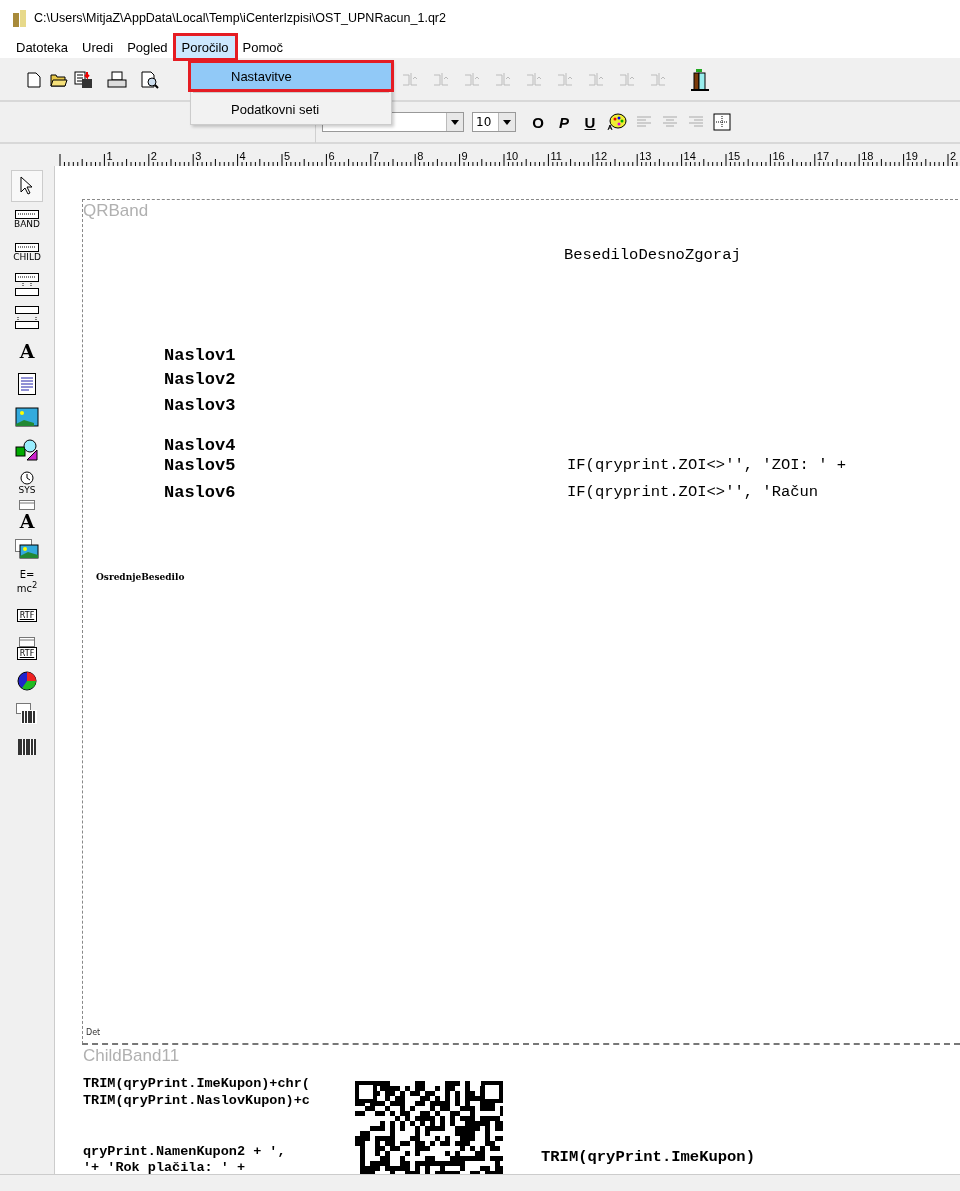 Image resolution: width=960 pixels, height=1191 pixels. What do you see at coordinates (696, 122) in the screenshot?
I see `align-right-icon` at bounding box center [696, 122].